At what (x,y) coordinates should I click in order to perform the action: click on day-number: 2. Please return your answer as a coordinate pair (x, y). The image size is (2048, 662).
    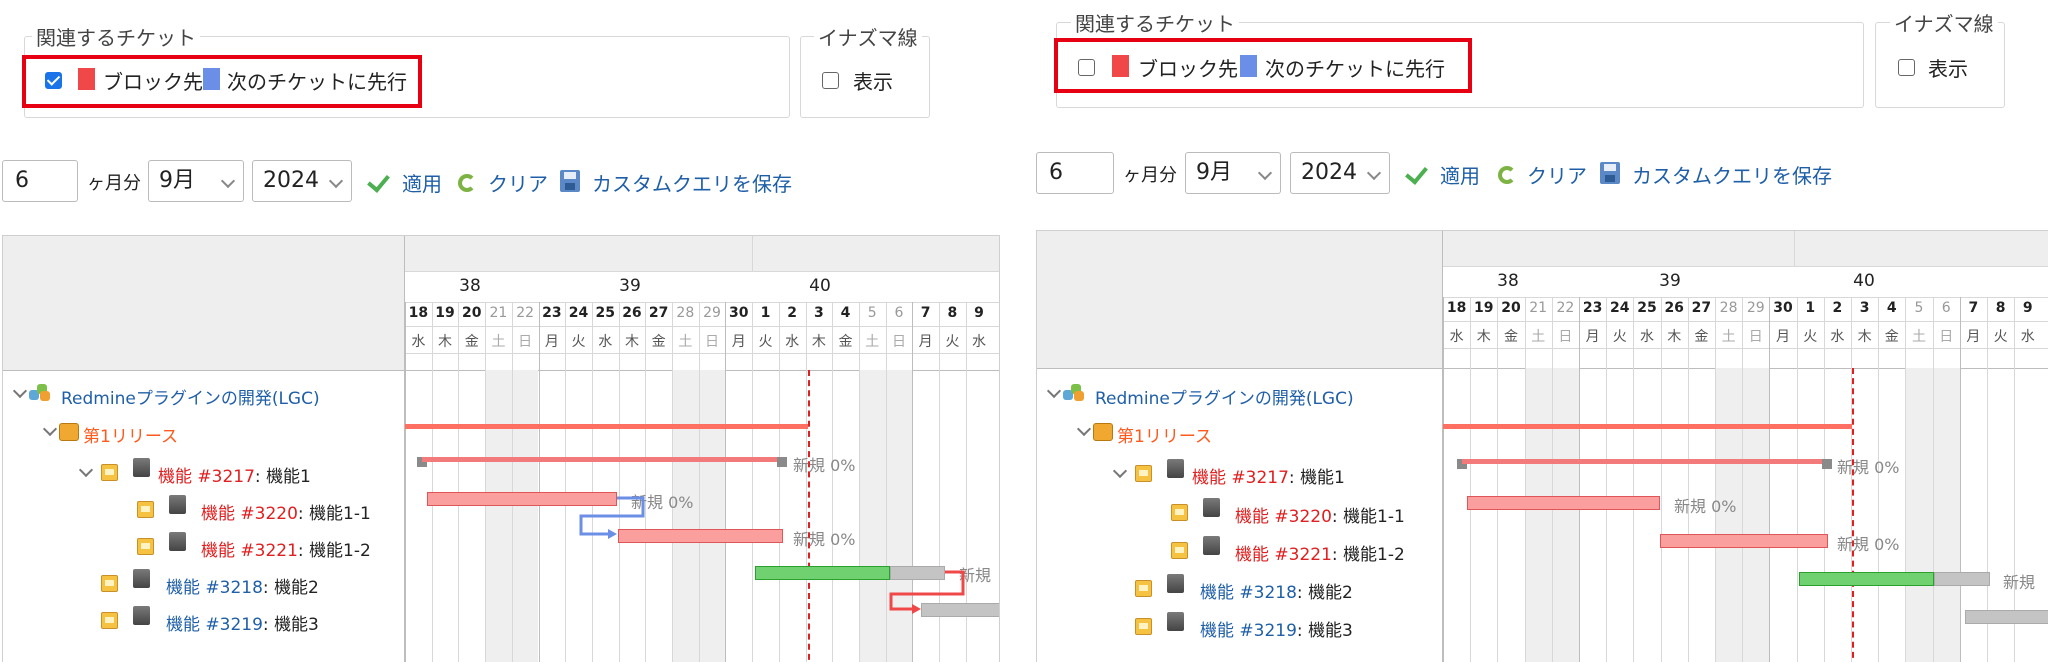
    Looking at the image, I should click on (1837, 308).